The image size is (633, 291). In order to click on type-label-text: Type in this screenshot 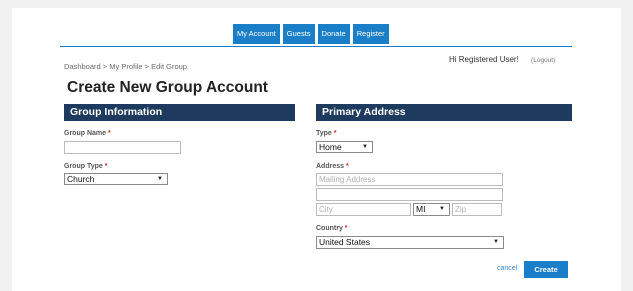, I will do `click(324, 133)`.